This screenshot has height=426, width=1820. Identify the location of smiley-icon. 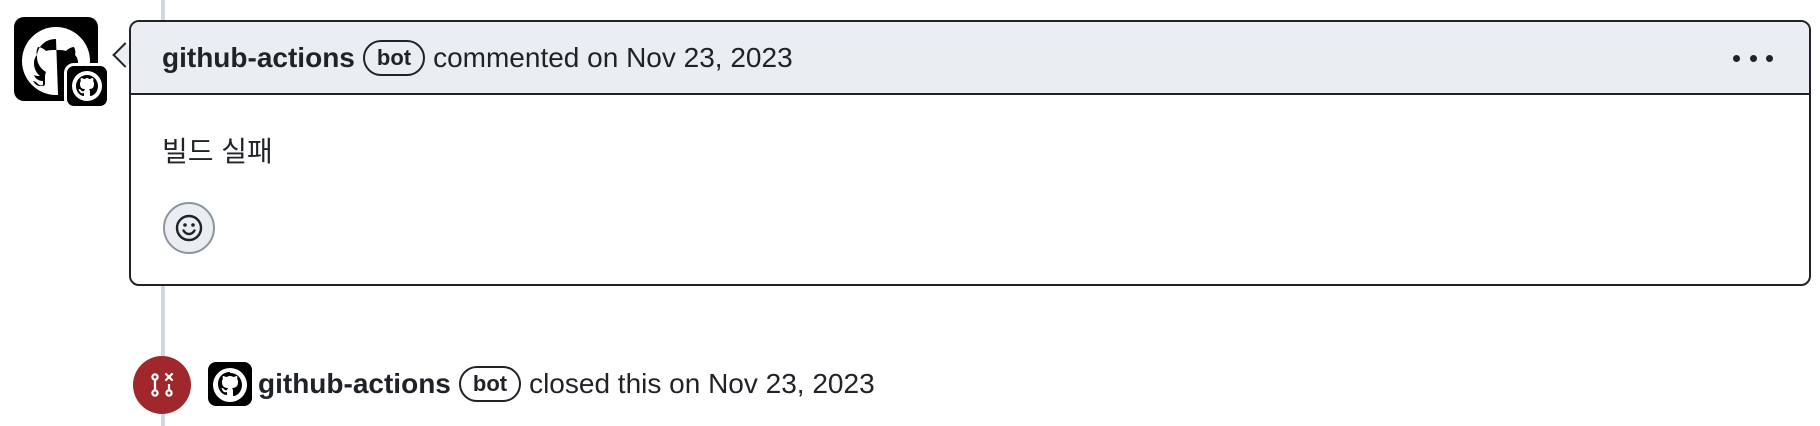
(189, 228).